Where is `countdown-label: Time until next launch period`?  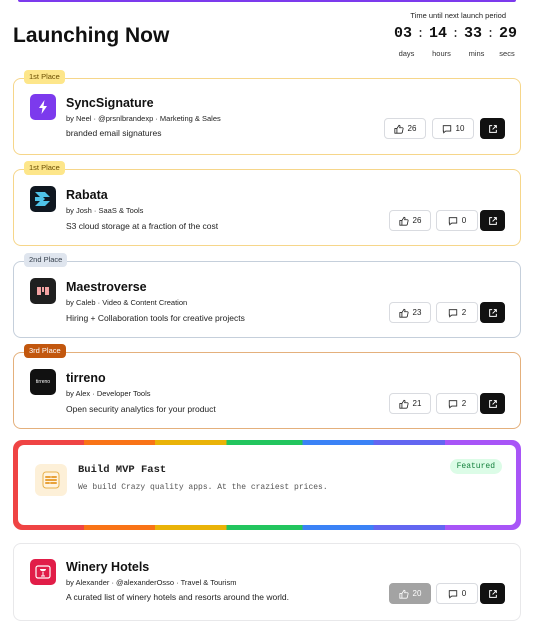
countdown-label: Time until next launch period is located at coordinates (458, 15).